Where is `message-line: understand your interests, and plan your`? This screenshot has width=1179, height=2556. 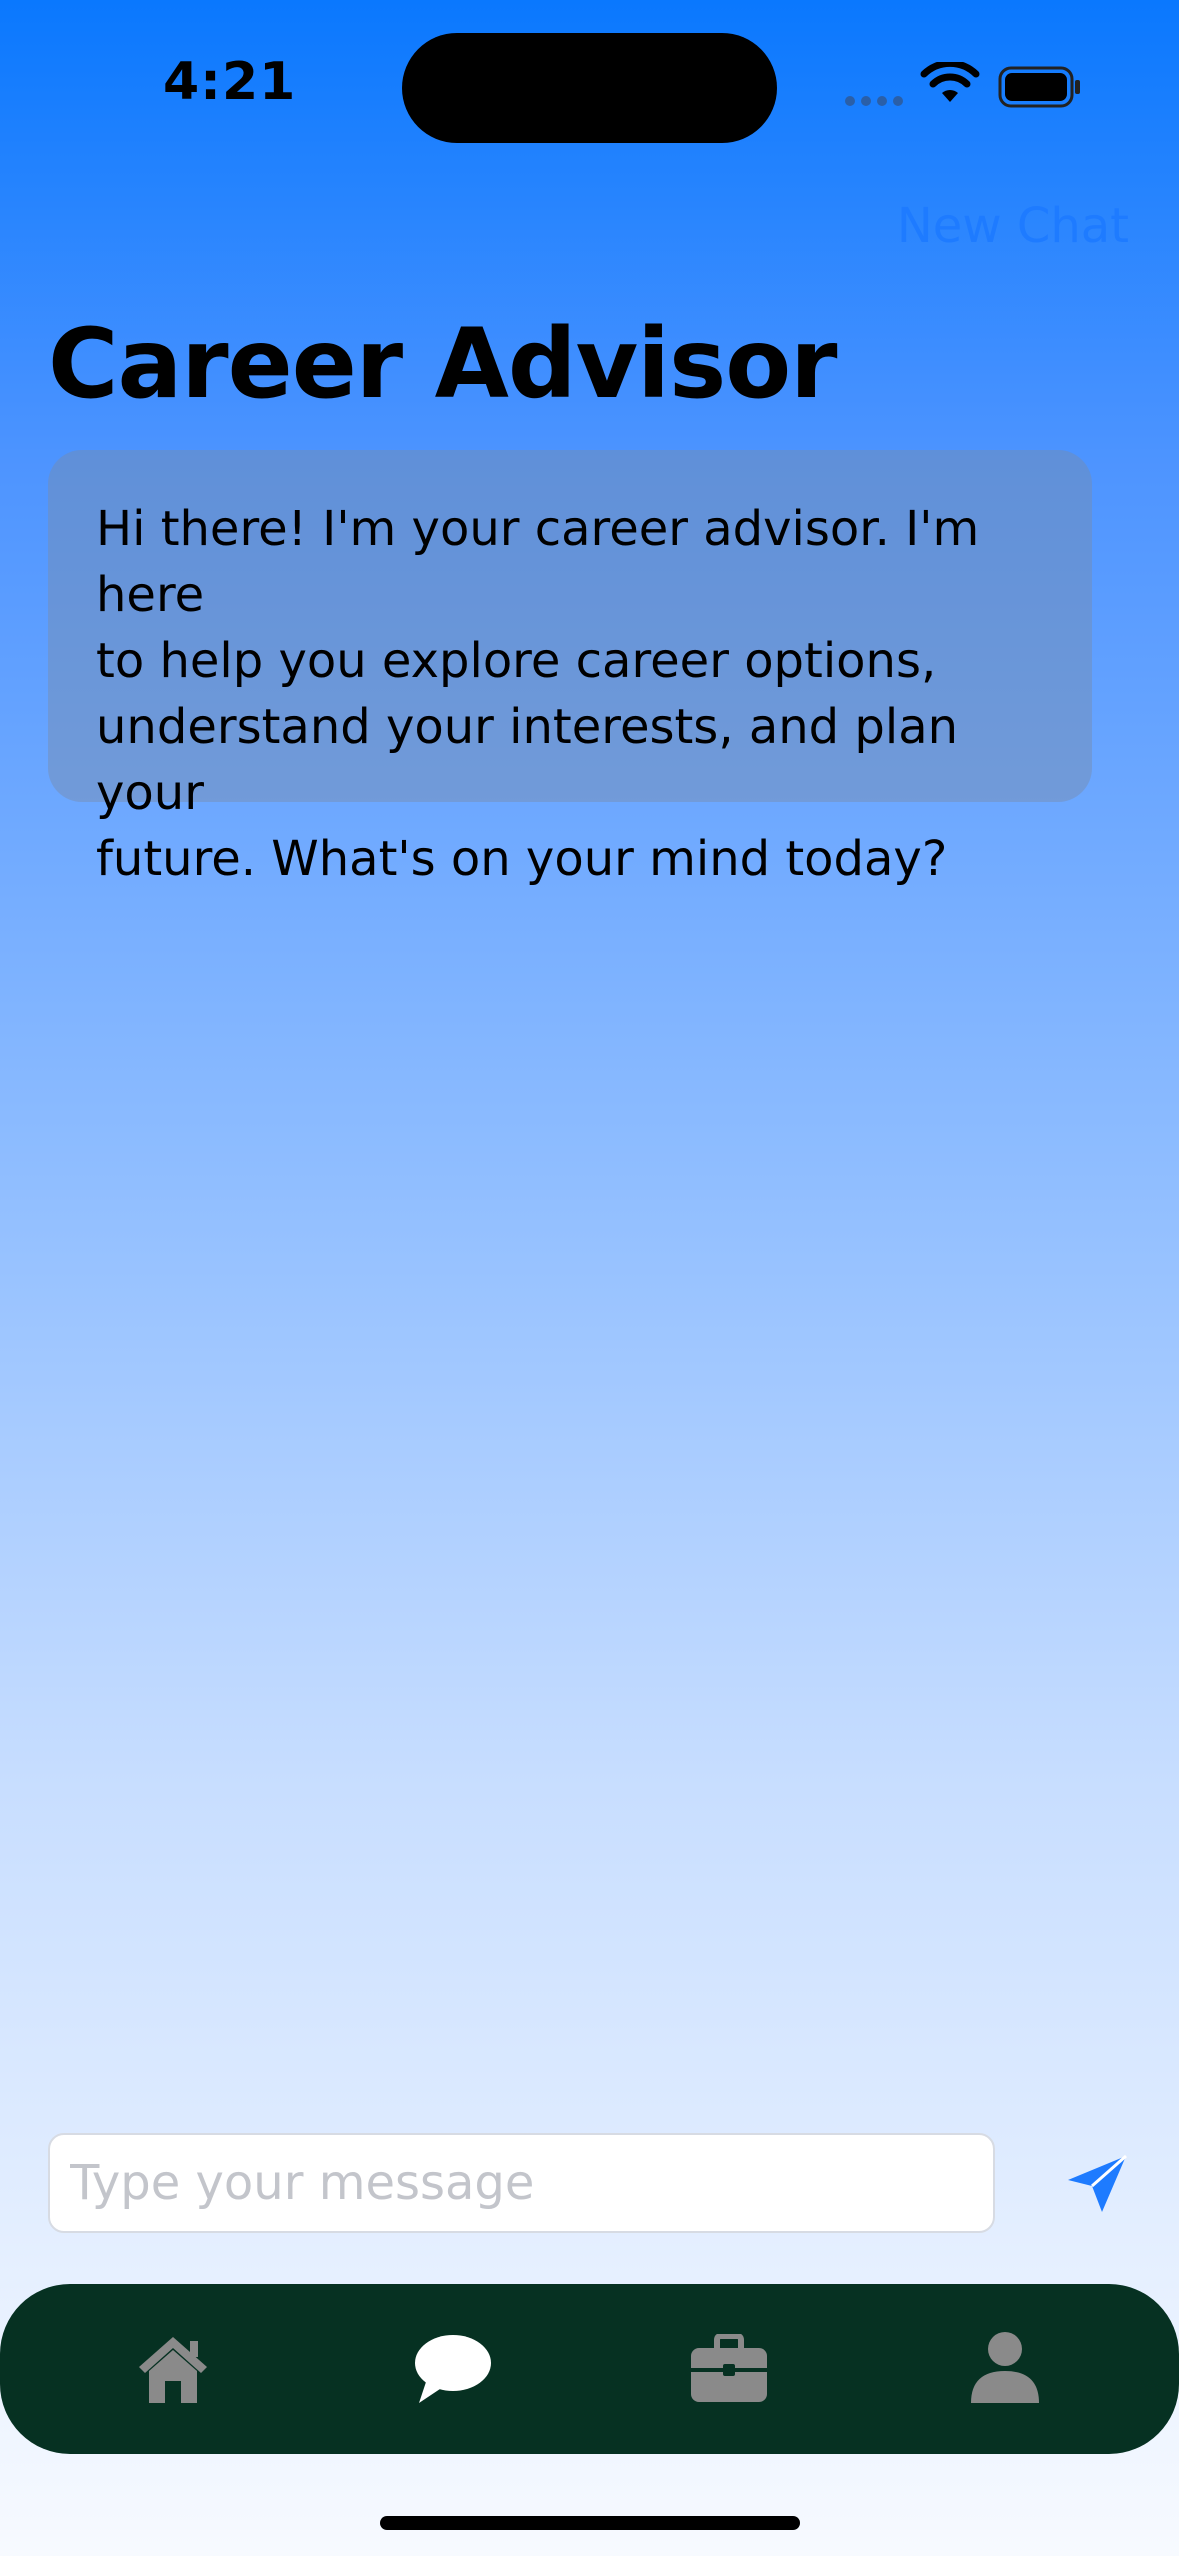
message-line: understand your interests, and plan your is located at coordinates (527, 760).